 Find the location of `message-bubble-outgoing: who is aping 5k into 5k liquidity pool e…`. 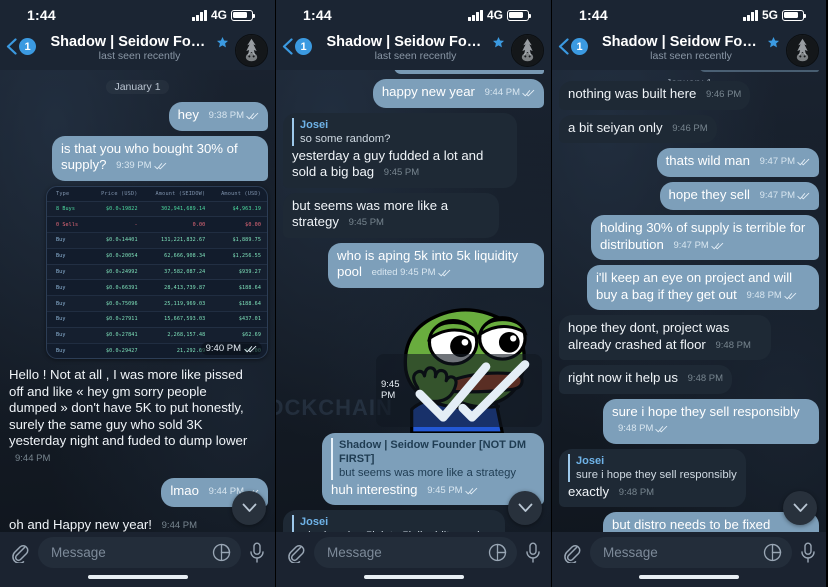

message-bubble-outgoing: who is aping 5k into 5k liquidity pool e… is located at coordinates (436, 265).